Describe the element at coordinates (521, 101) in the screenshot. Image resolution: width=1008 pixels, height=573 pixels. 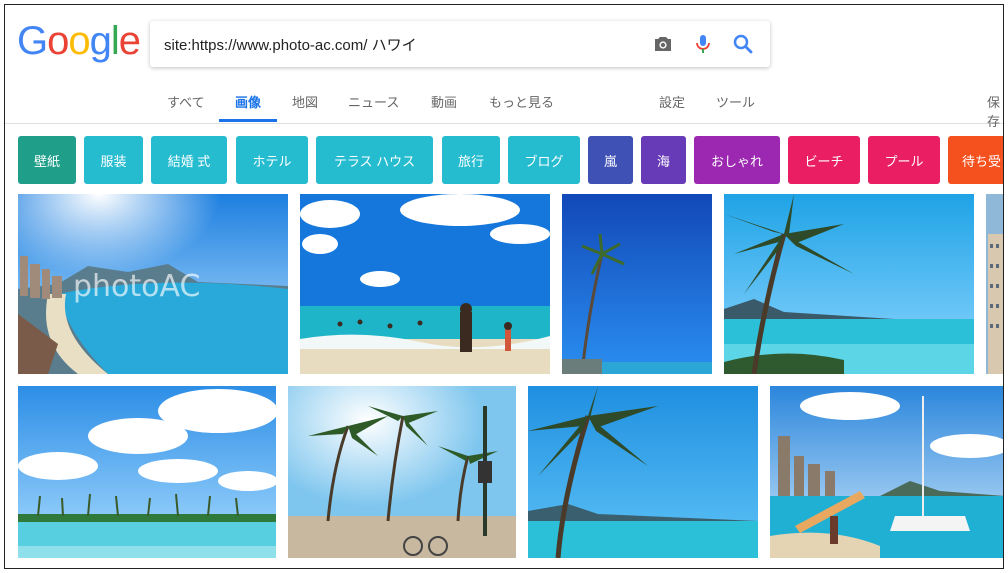
I see `tab-more: もっと見る` at that location.